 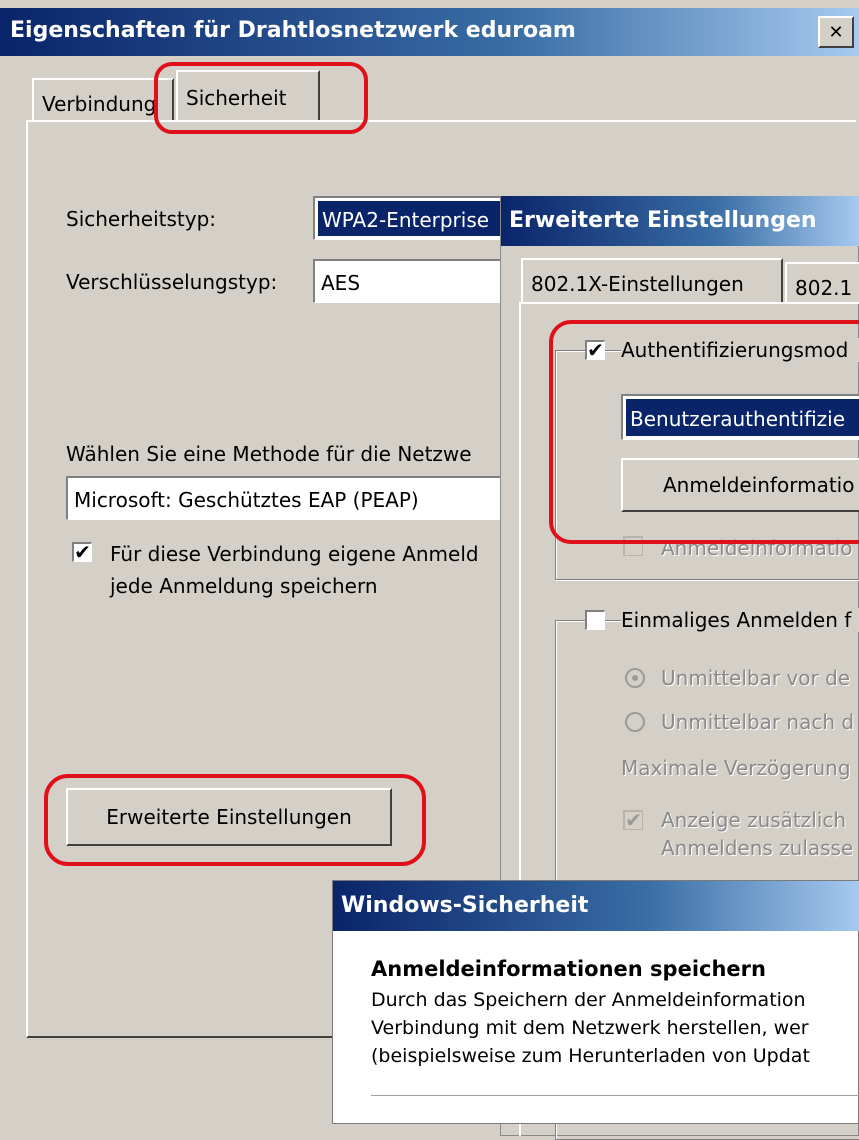 I want to click on advanced-title-bar: Erweiterte Einstellungen, so click(x=680, y=221).